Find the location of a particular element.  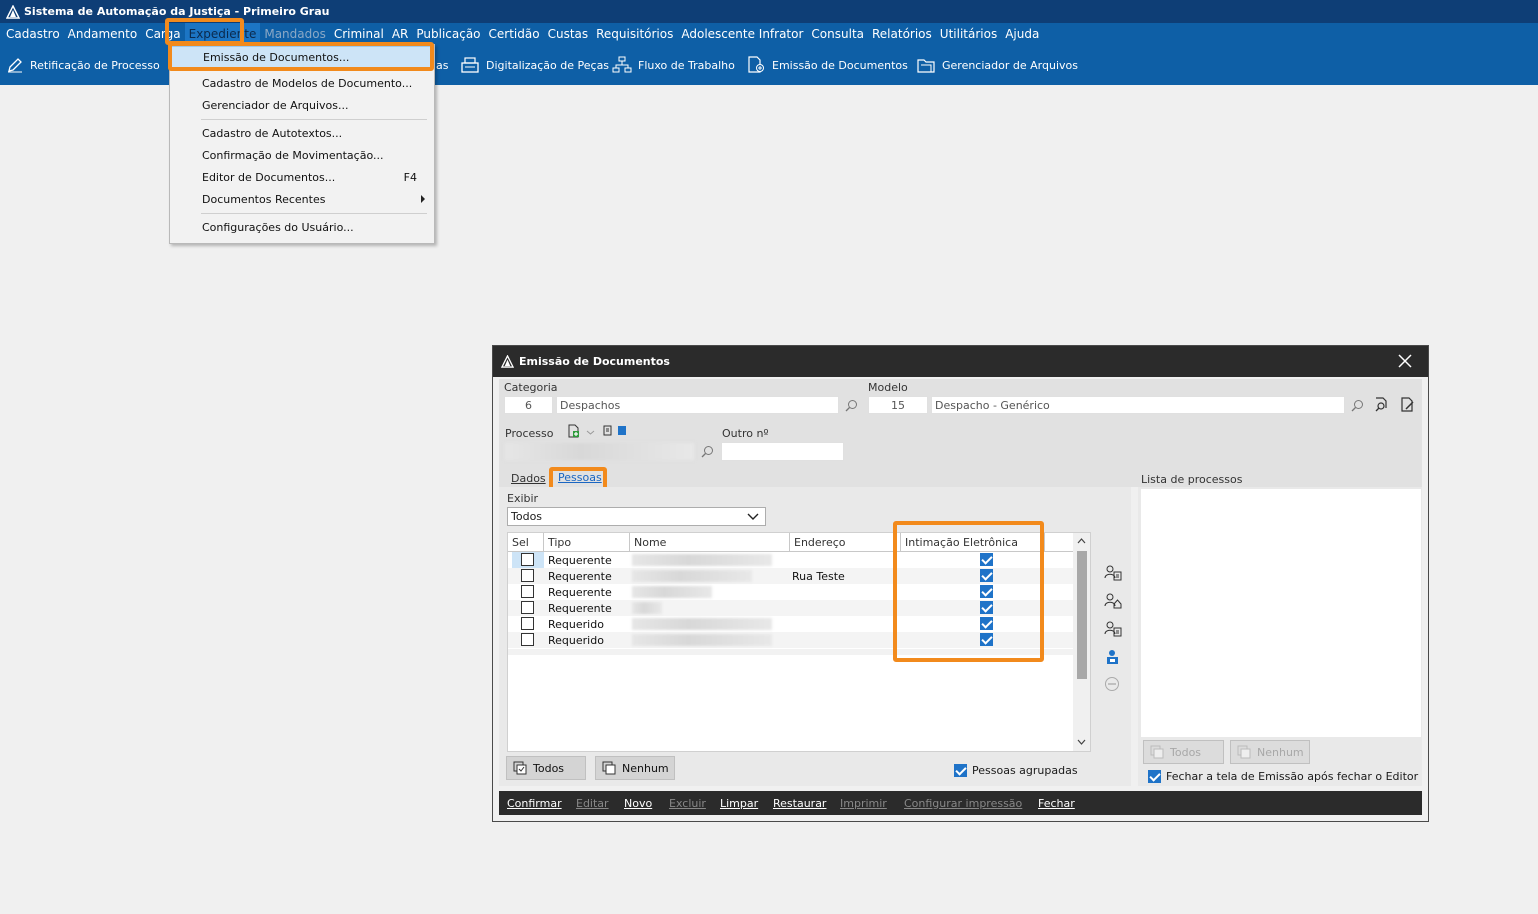

menu-criminal: Criminal is located at coordinates (359, 34).